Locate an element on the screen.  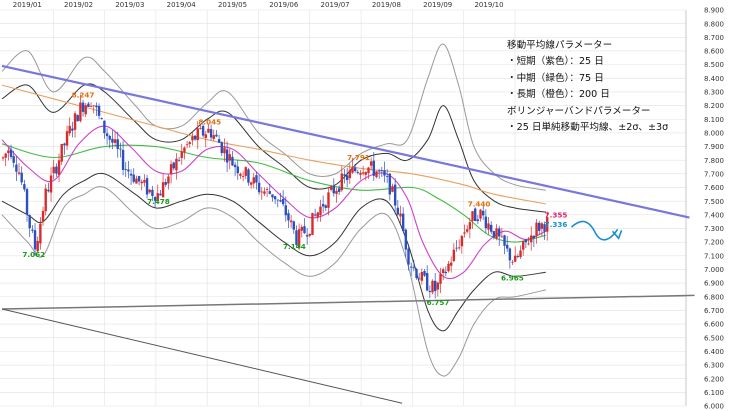
y-tick-label: 8.300 is located at coordinates (714, 93).